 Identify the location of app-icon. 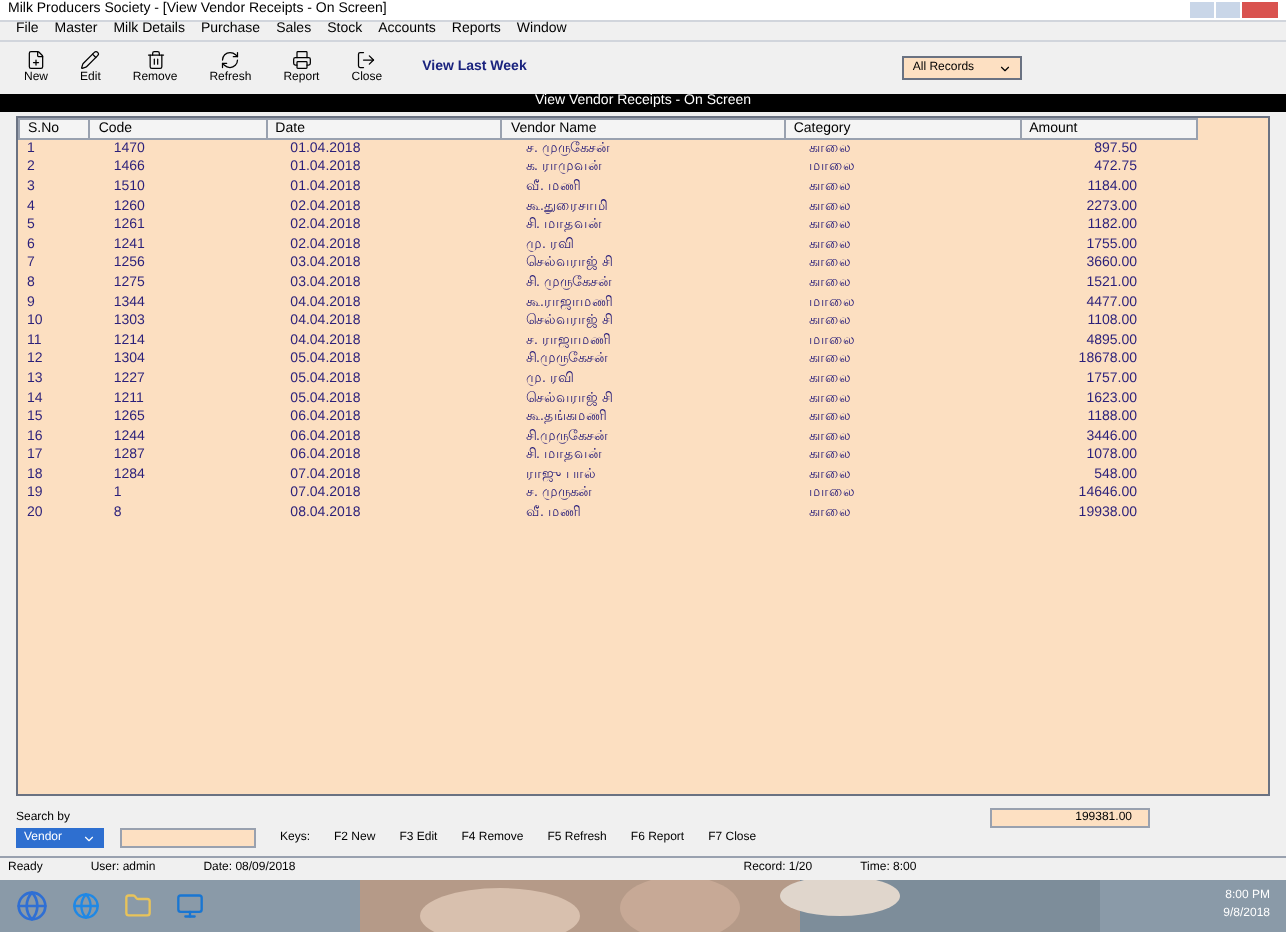
(190, 906).